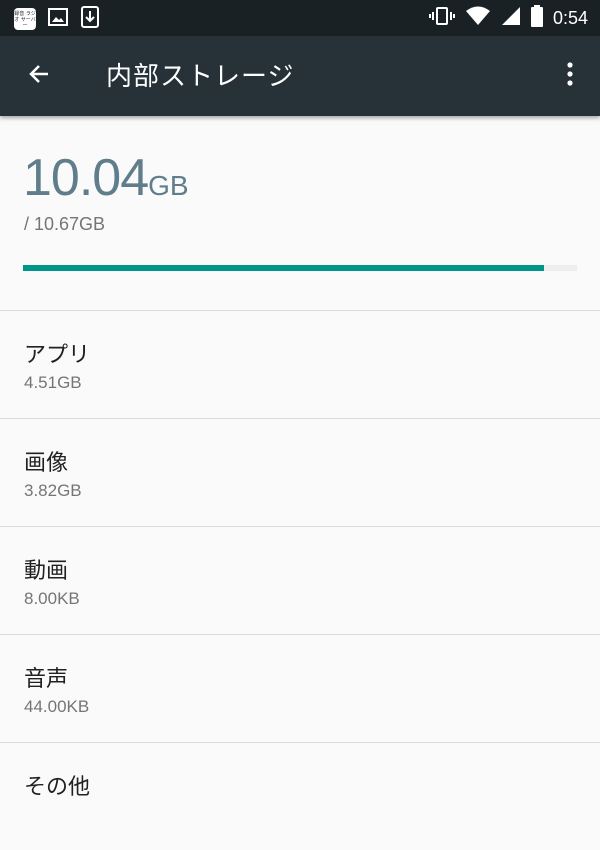 The width and height of the screenshot is (600, 850). I want to click on back-button, so click(40, 76).